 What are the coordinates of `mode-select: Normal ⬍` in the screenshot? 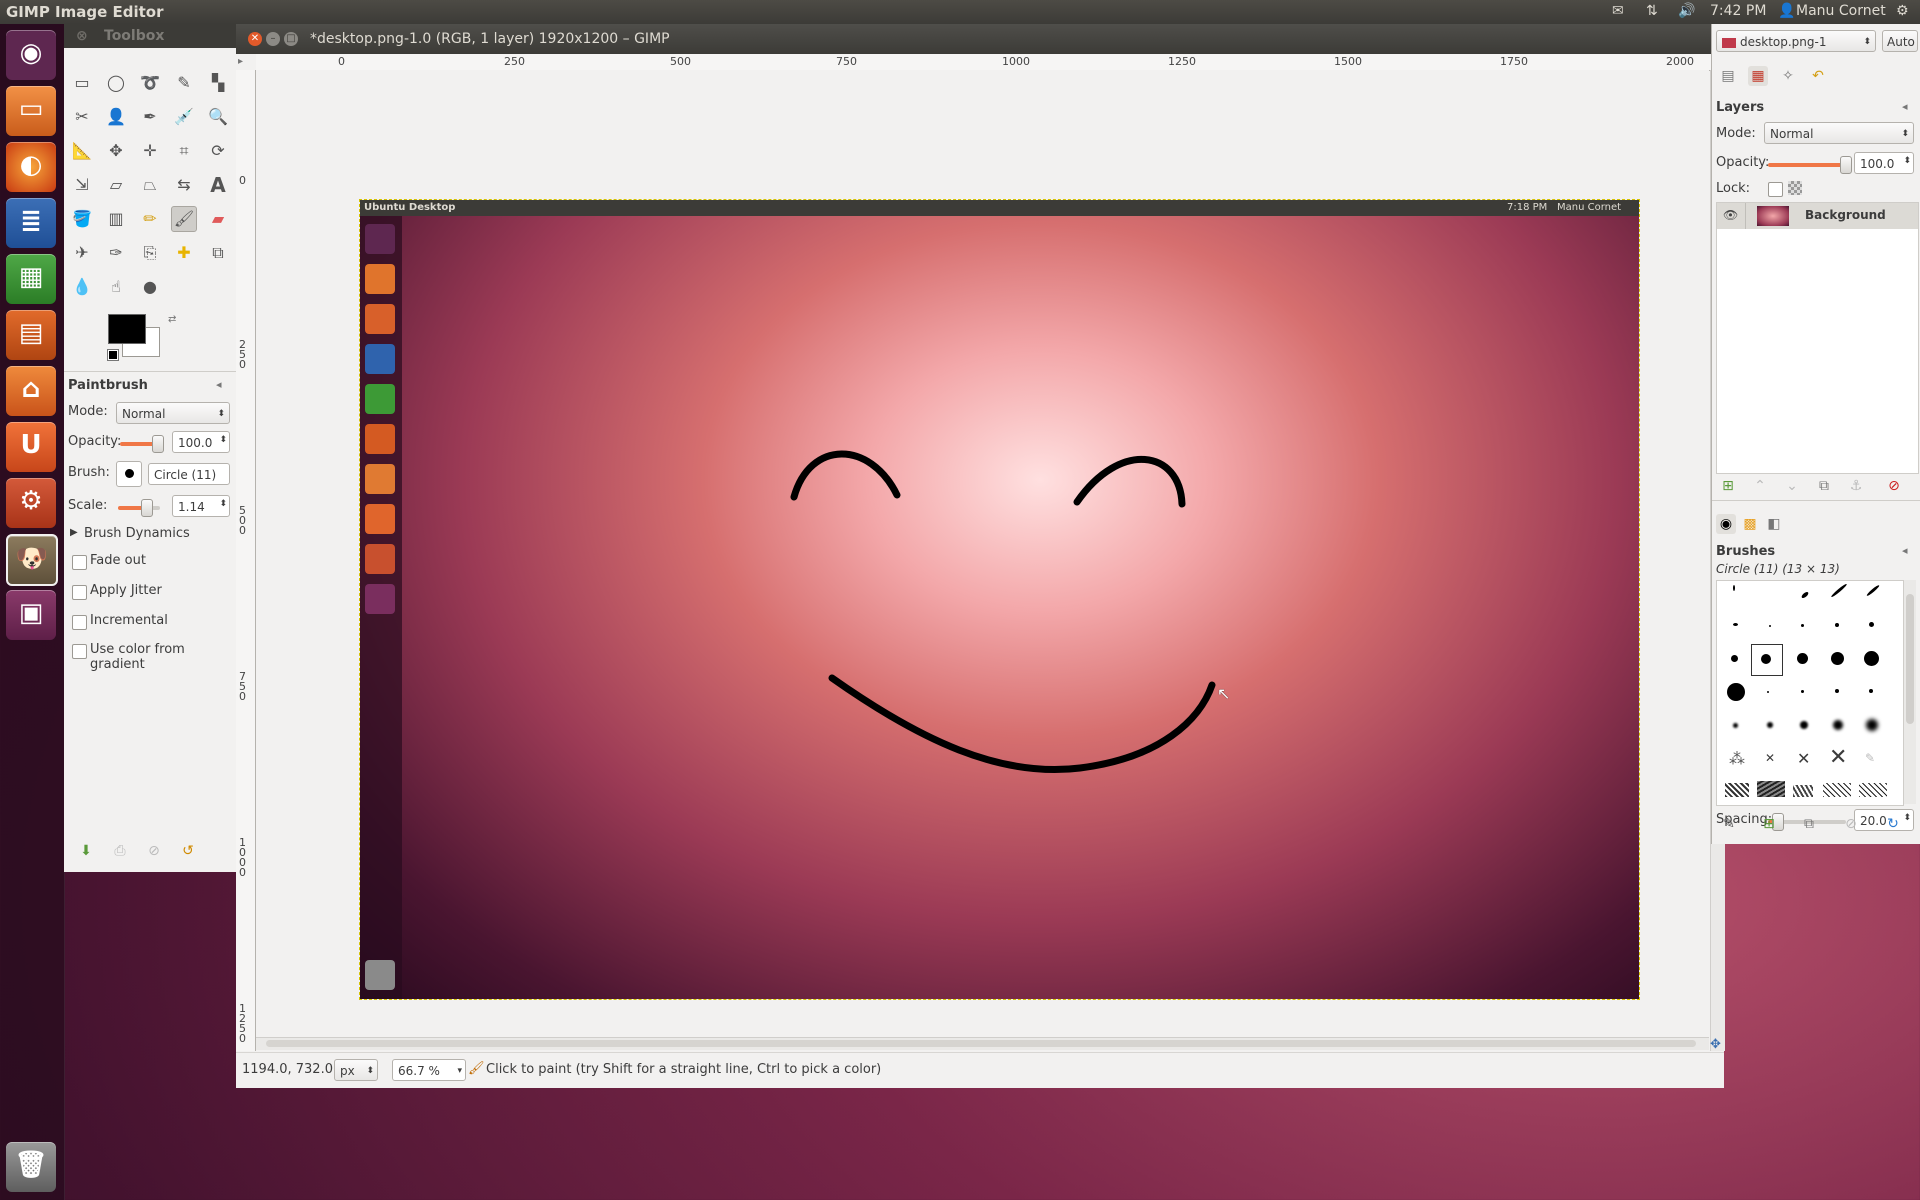 It's located at (173, 413).